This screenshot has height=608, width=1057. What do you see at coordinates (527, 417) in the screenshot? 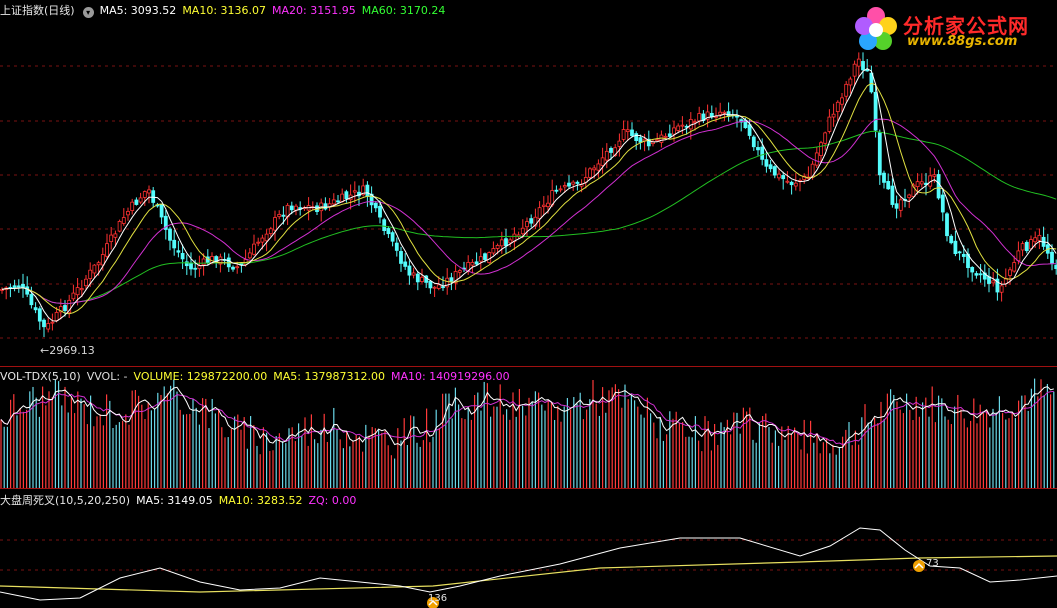
I see `volume-ma5-line` at bounding box center [527, 417].